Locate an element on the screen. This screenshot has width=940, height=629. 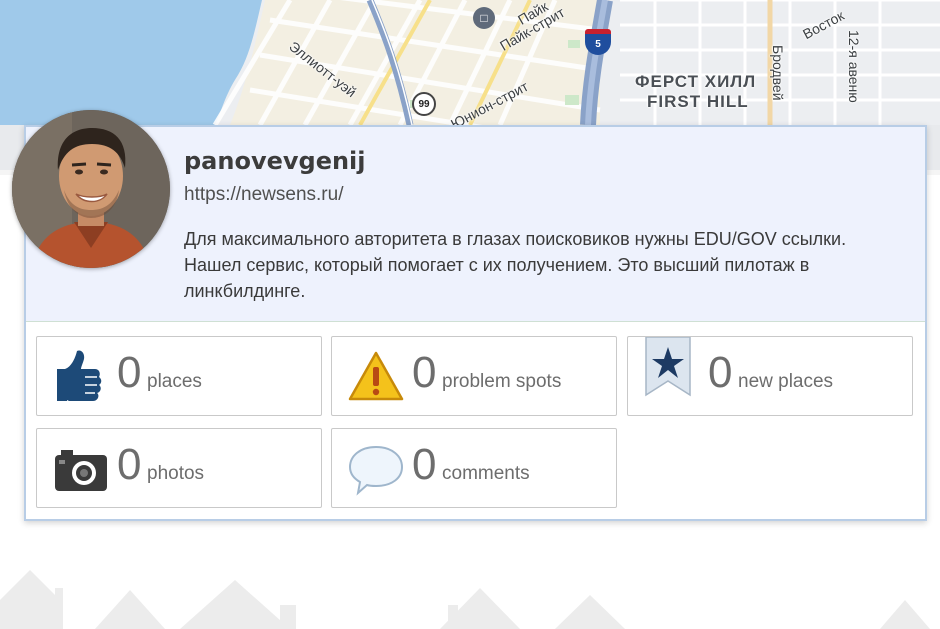
new-places-count: 0 is located at coordinates (720, 372).